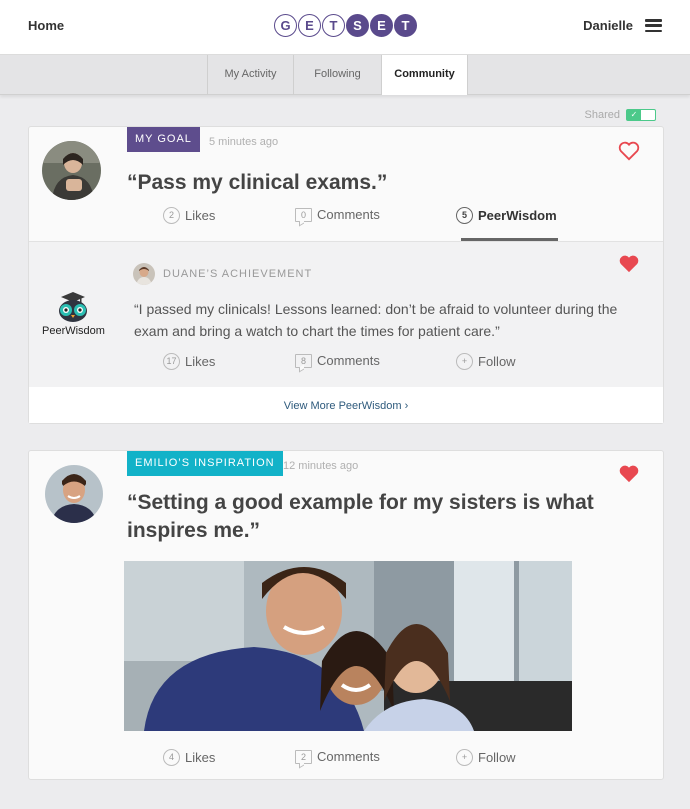 The image size is (690, 809). I want to click on post-actions: 4 Likes 2 Comments + Follow, so click(347, 761).